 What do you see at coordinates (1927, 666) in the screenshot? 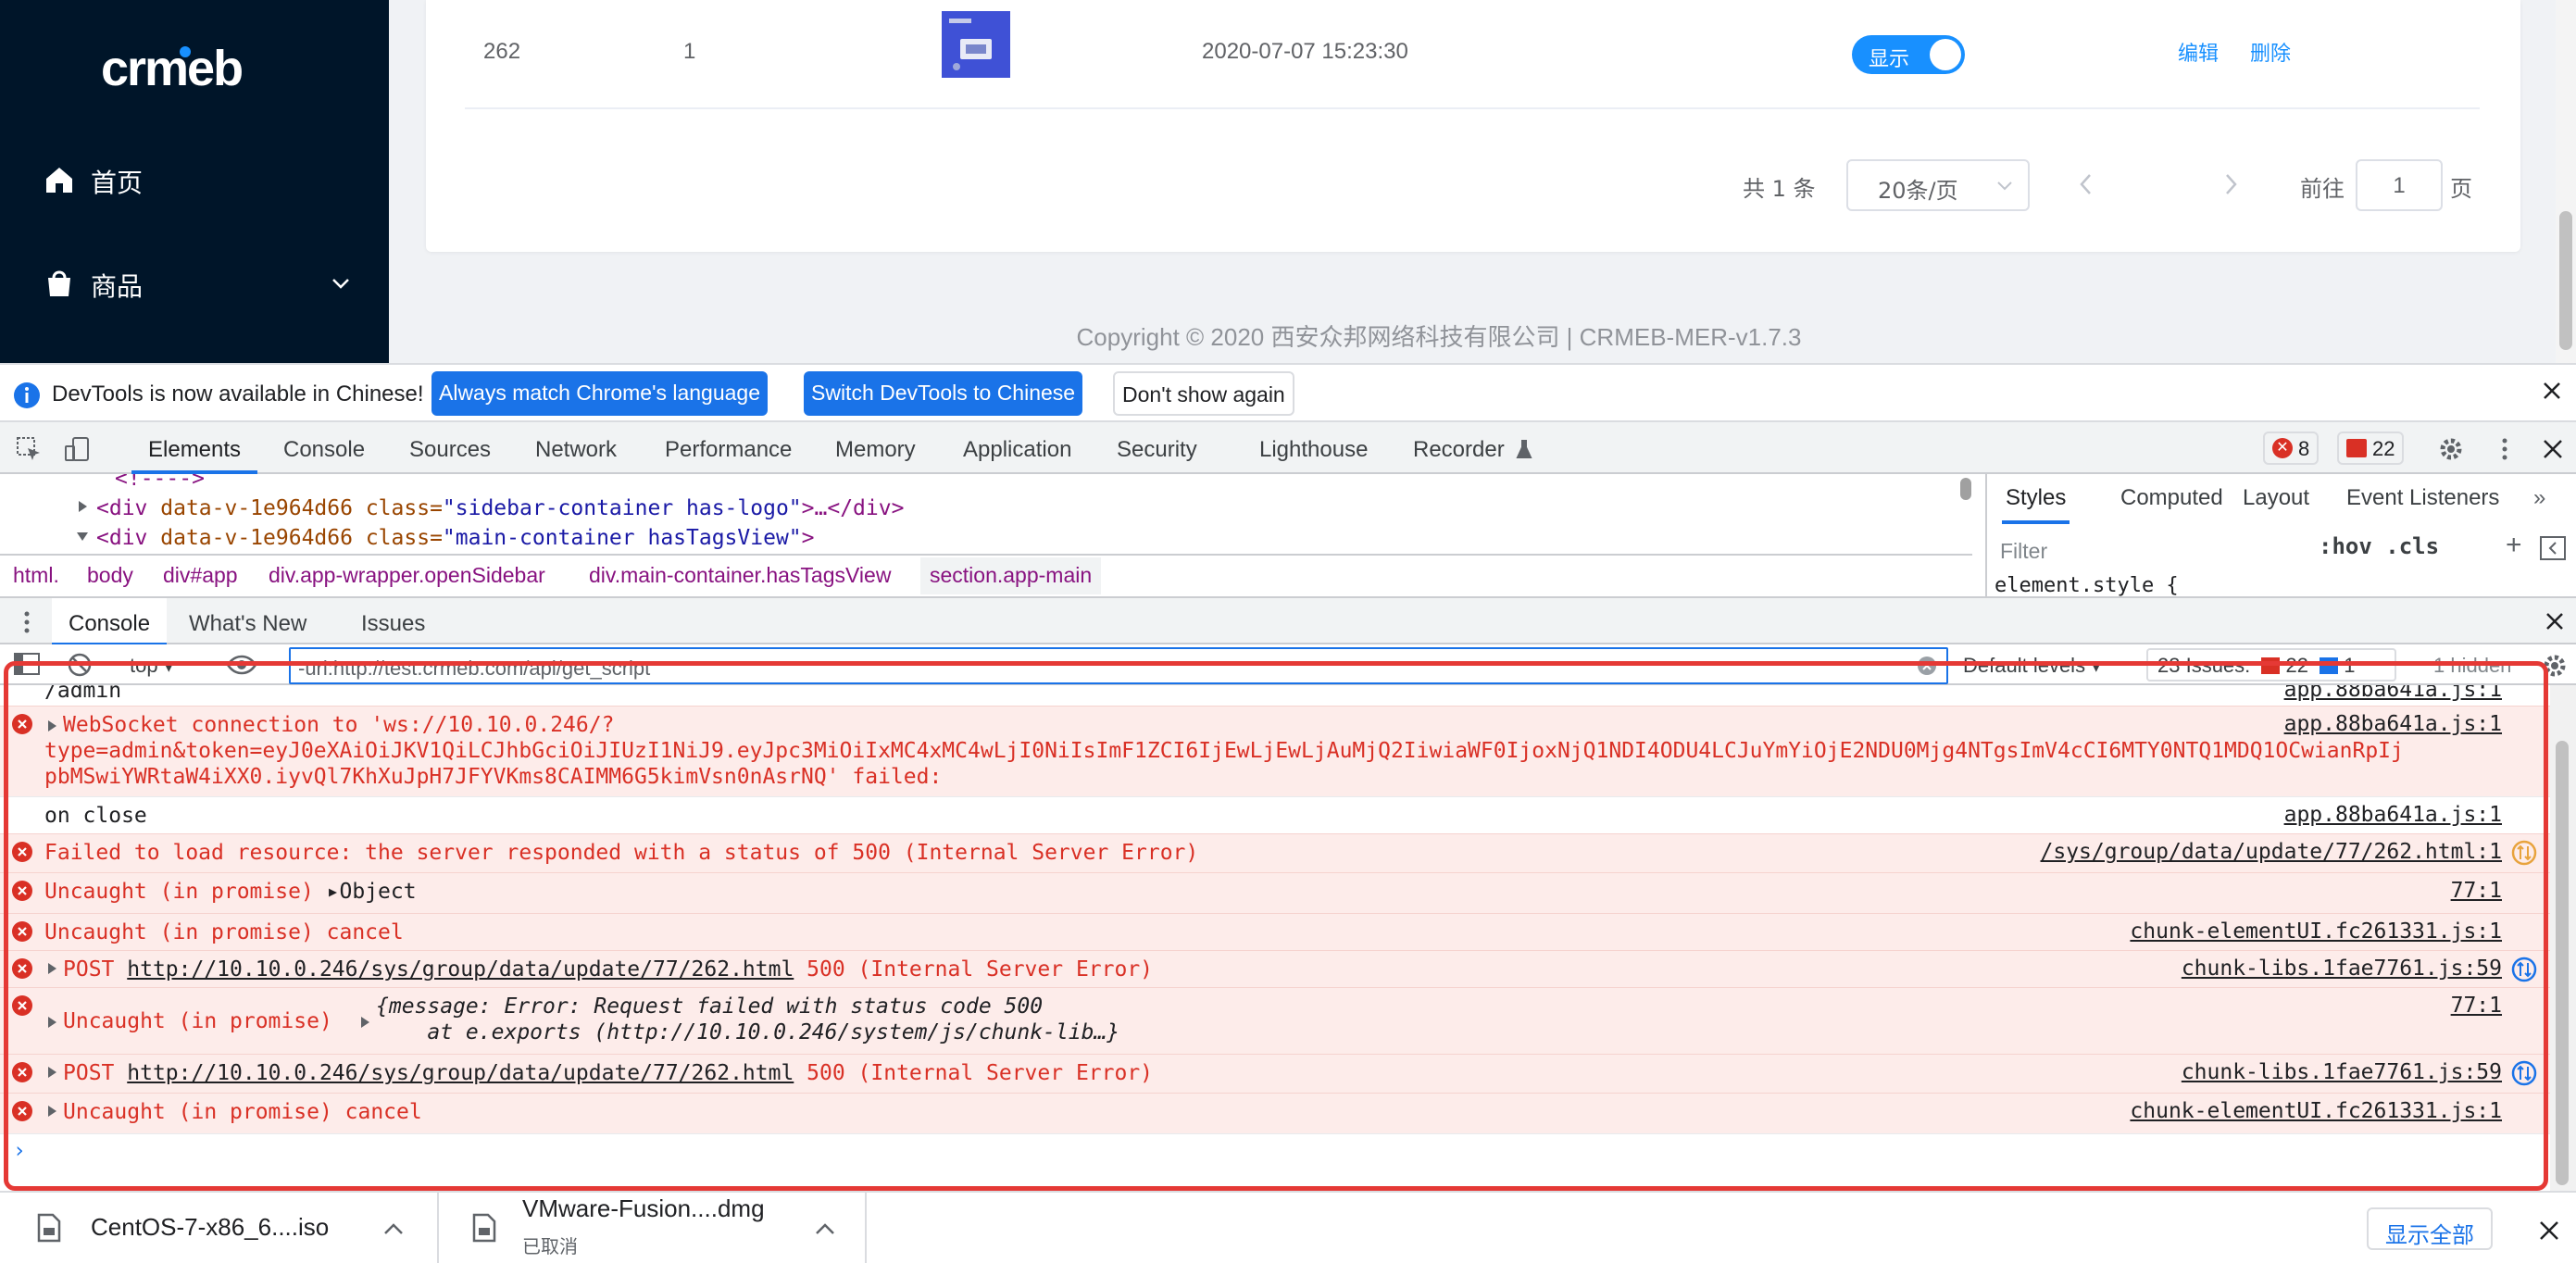
I see `clear-filter-icon` at bounding box center [1927, 666].